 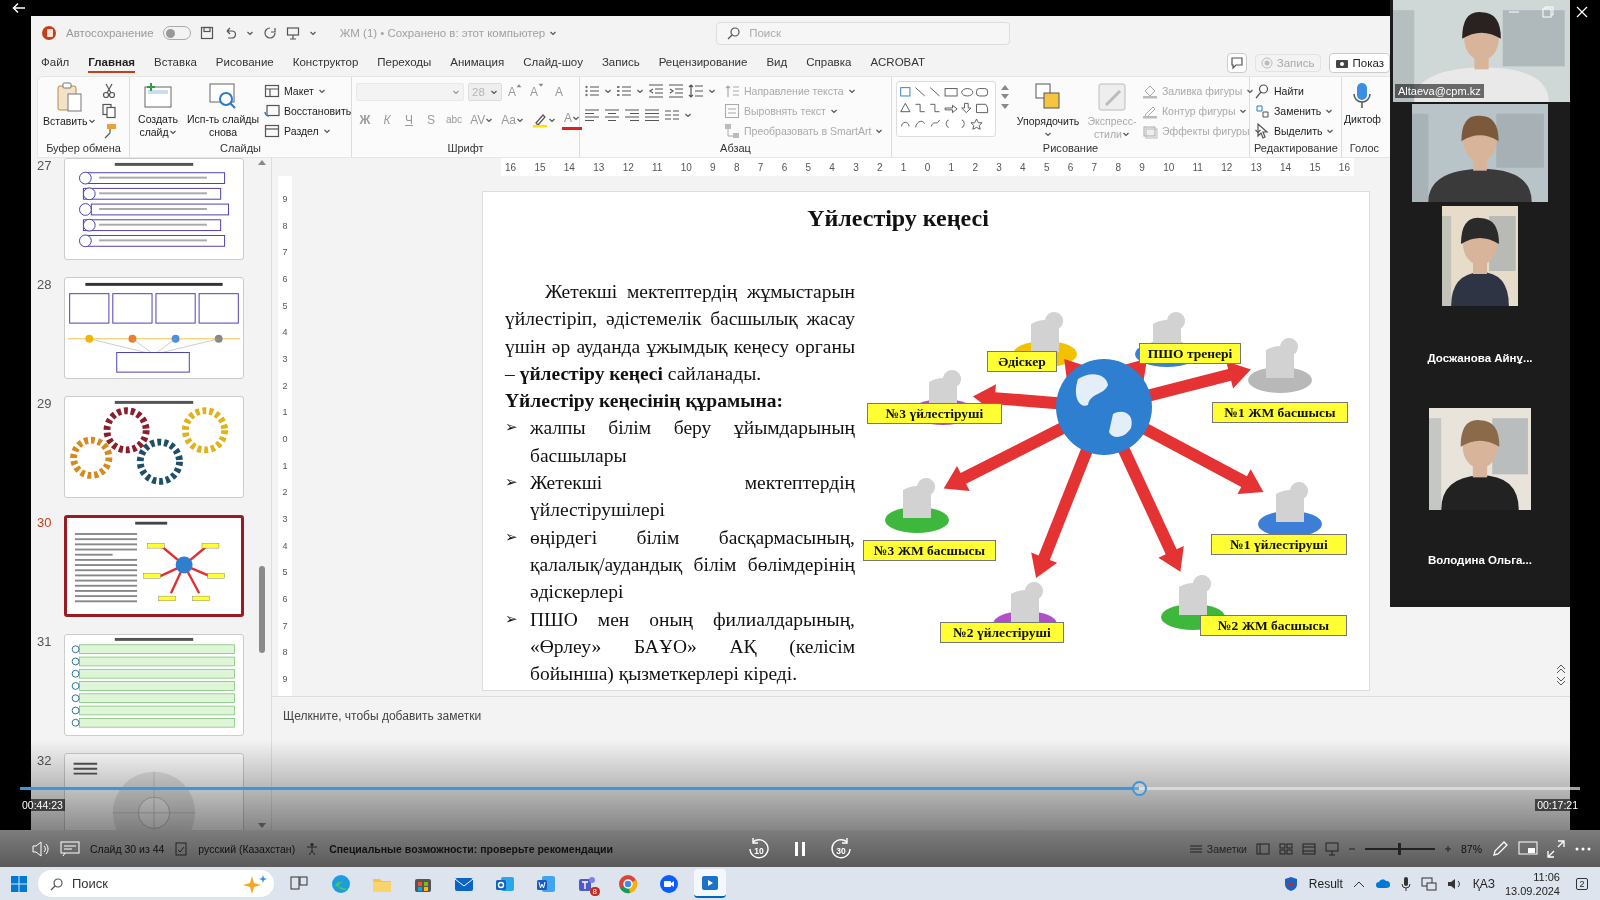 What do you see at coordinates (1197, 167) in the screenshot?
I see `ruler-number: 11` at bounding box center [1197, 167].